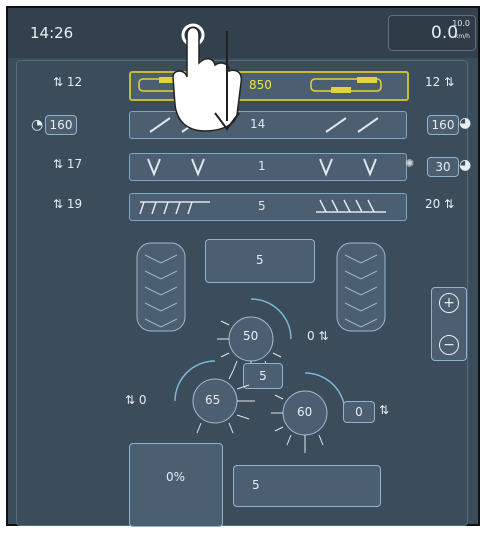 The height and width of the screenshot is (534, 488). Describe the element at coordinates (410, 163) in the screenshot. I see `gear-icon: ✺` at that location.